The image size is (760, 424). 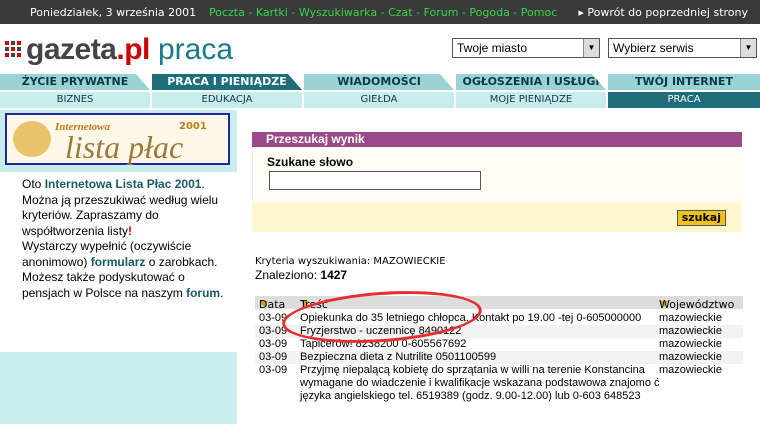 I want to click on tab-label: OGŁOSZENIA I USŁUGI, so click(x=531, y=81).